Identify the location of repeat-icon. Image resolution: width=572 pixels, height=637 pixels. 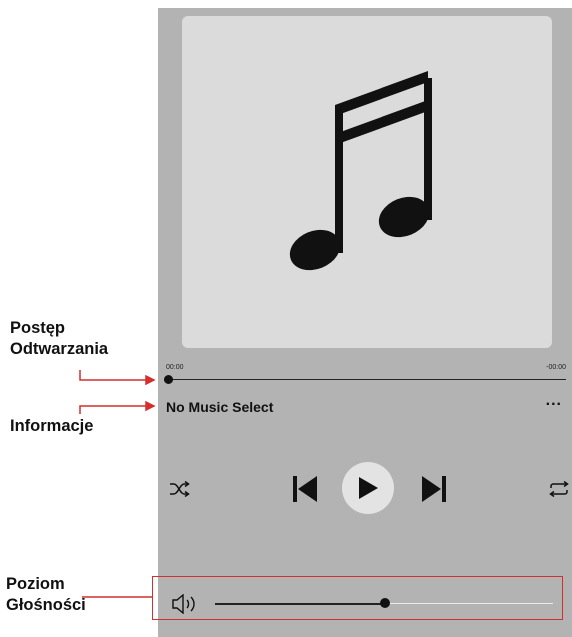
(559, 489).